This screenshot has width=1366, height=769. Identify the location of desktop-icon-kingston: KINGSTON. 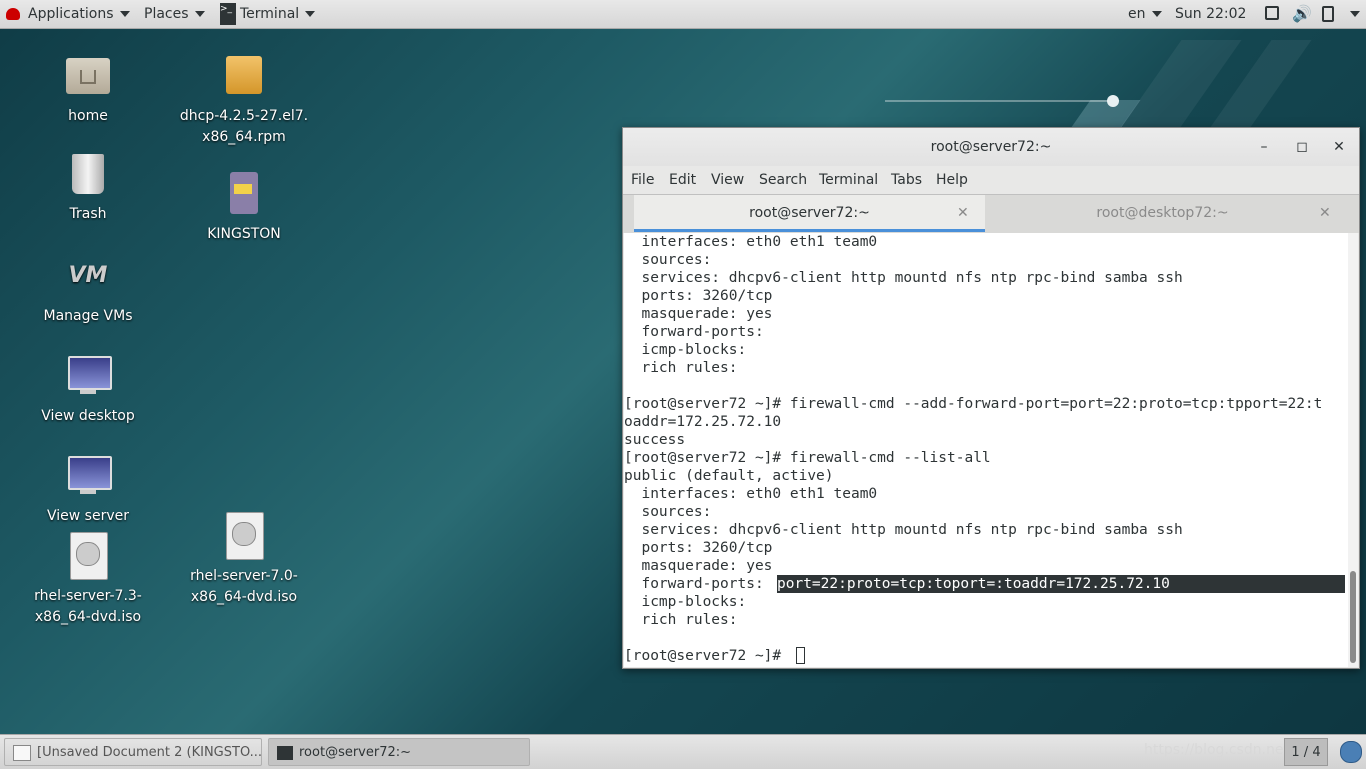
(244, 207).